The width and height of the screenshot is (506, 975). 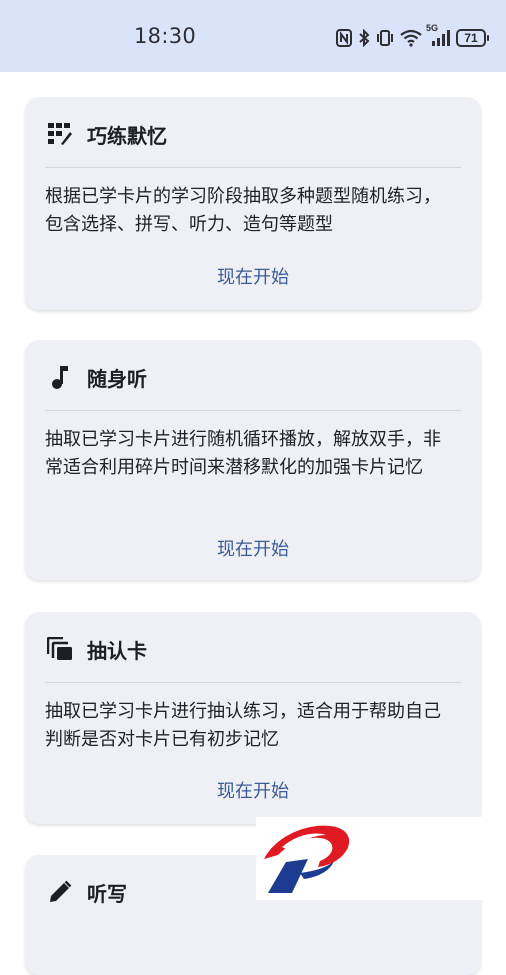 What do you see at coordinates (438, 35) in the screenshot?
I see `cellular-signal-icon: 5G` at bounding box center [438, 35].